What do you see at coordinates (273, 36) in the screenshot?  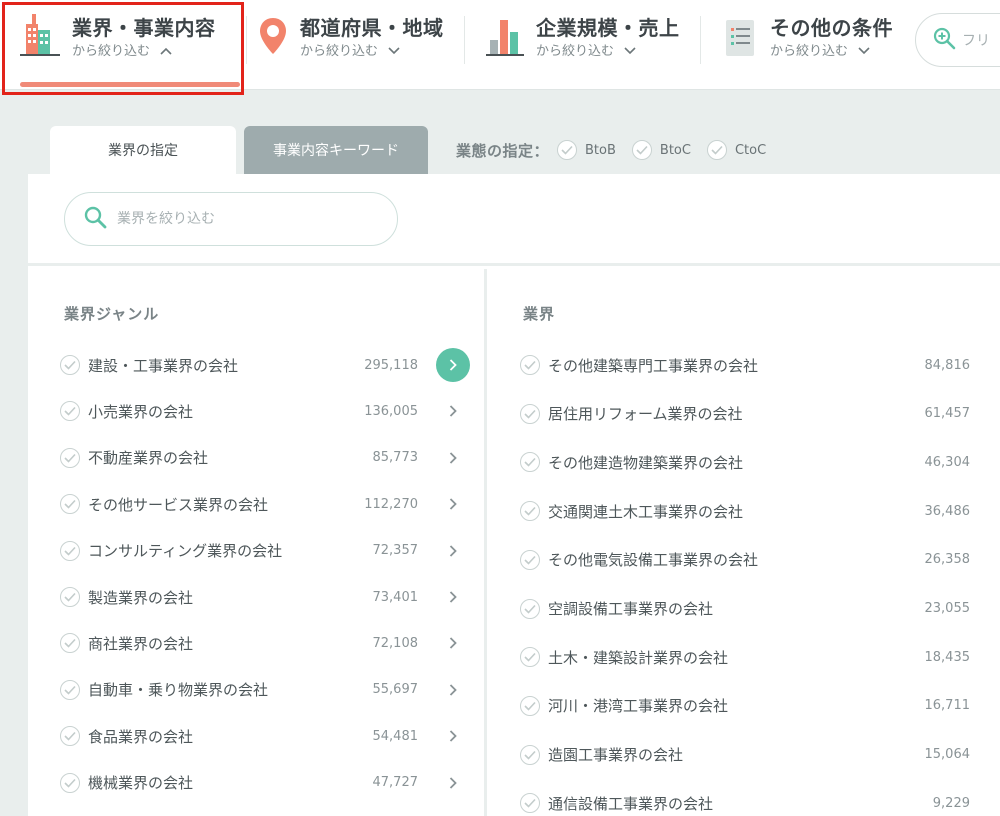 I see `map-pin-icon` at bounding box center [273, 36].